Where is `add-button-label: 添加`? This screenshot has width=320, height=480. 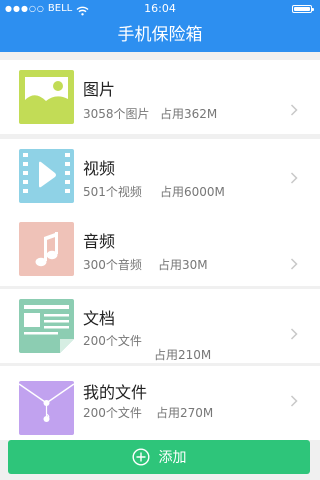
add-button-label: 添加 is located at coordinates (172, 458).